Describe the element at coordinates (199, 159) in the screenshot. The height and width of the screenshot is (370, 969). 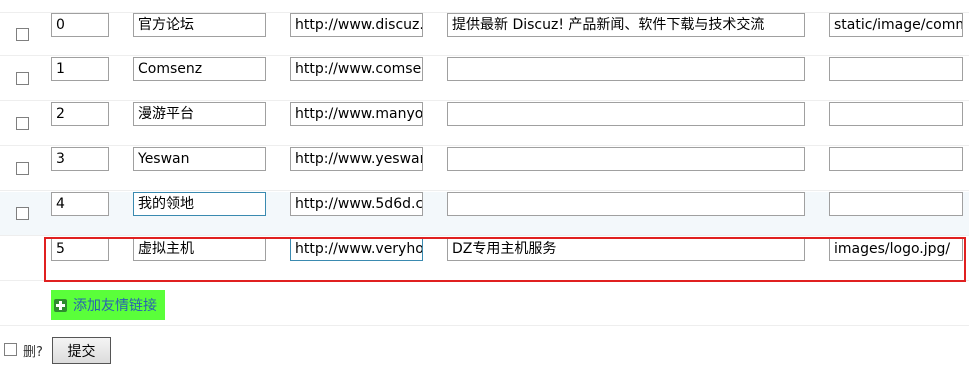
I see `name-input: Yeswan` at that location.